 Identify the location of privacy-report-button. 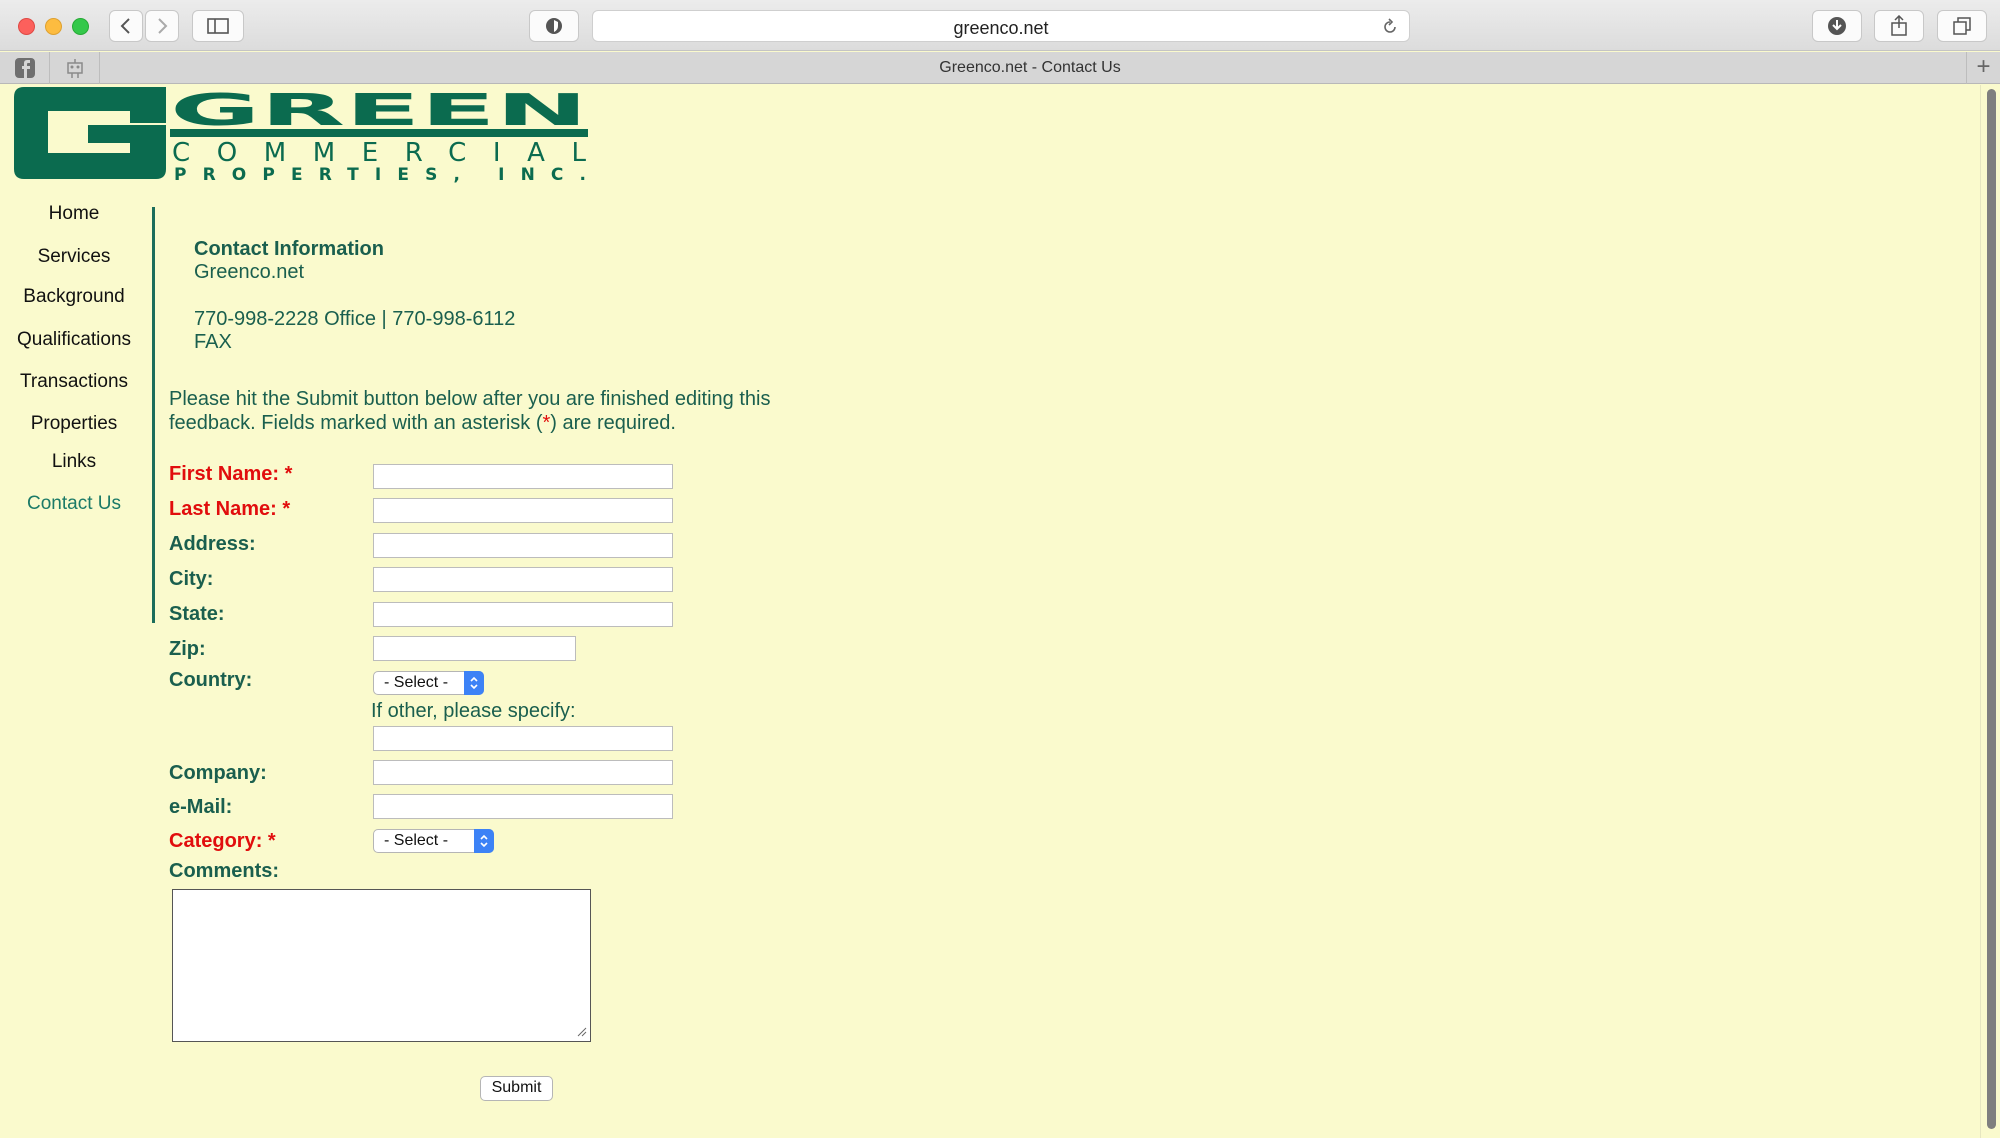
(554, 26).